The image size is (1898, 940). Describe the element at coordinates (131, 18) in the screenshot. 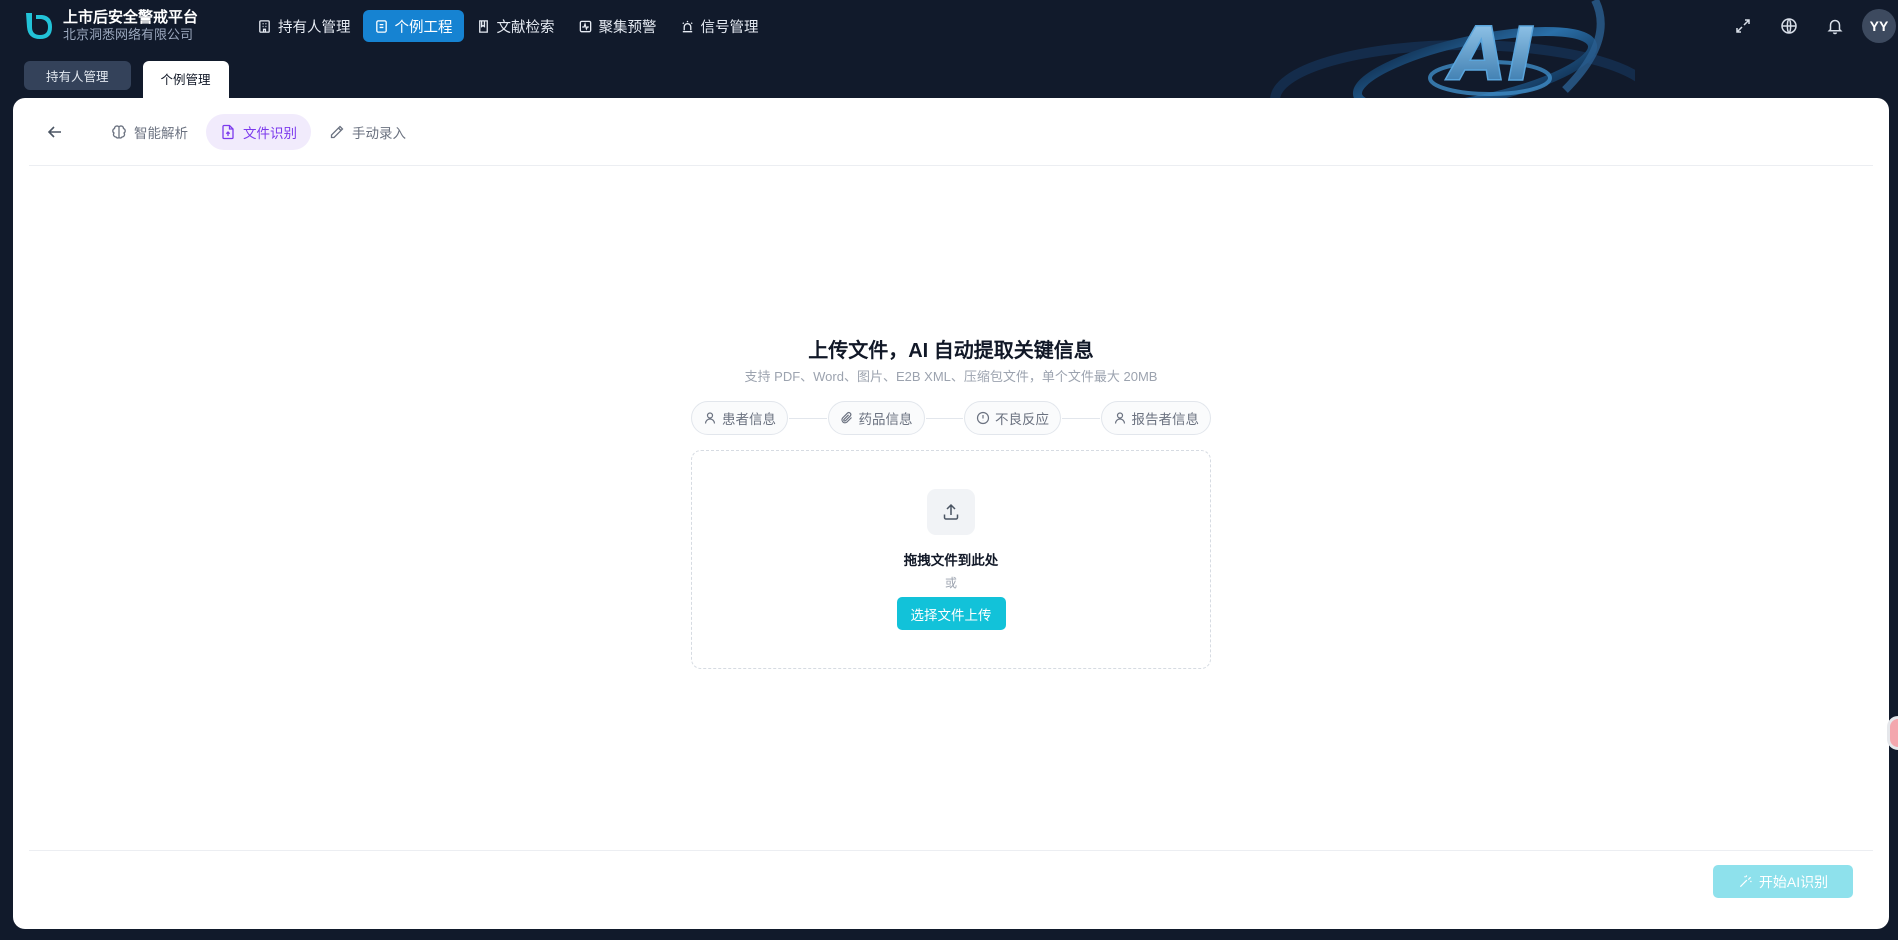

I see `brand-title: 上市后安全警戒平台` at that location.